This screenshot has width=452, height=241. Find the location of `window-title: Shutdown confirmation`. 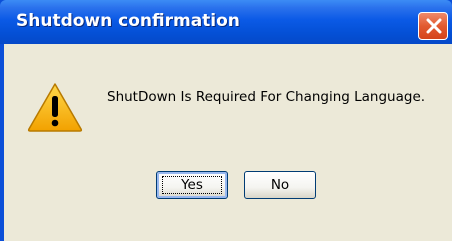

window-title: Shutdown confirmation is located at coordinates (128, 21).